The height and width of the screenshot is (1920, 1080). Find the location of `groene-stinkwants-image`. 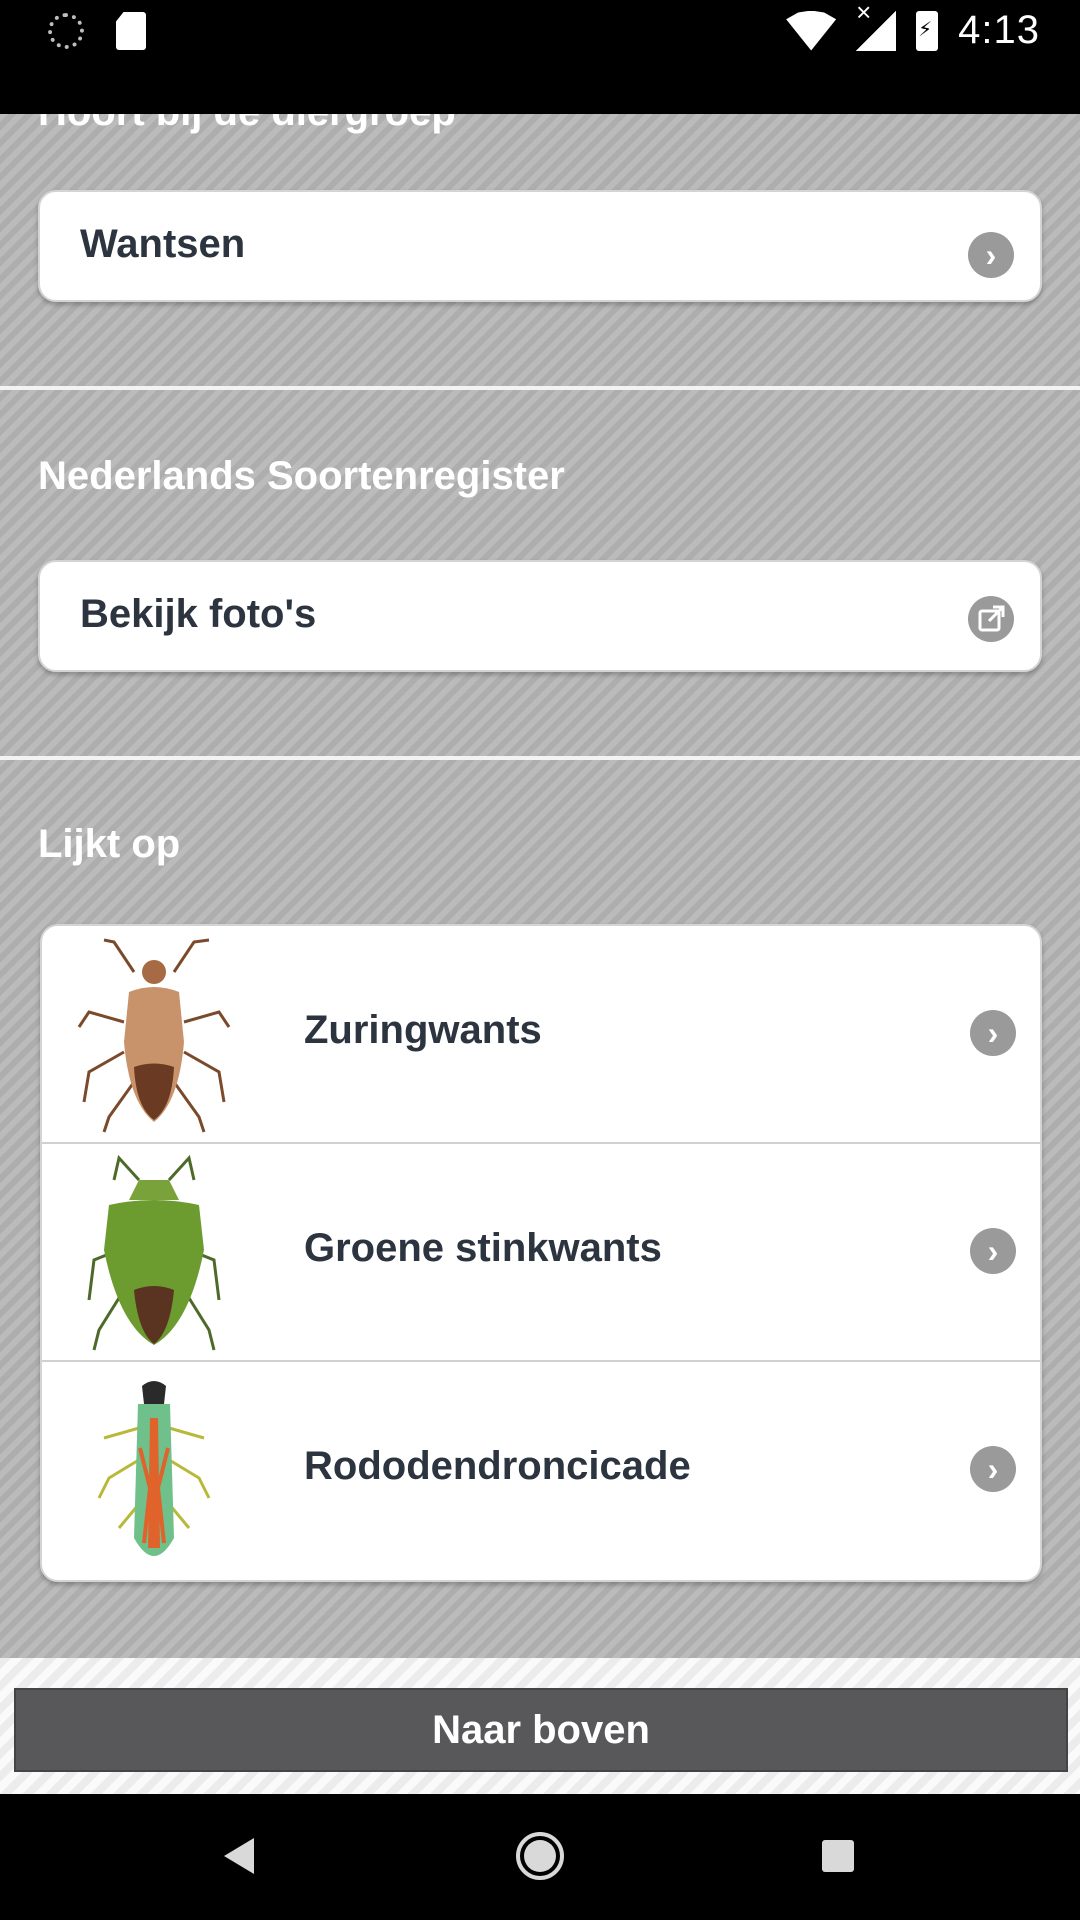

groene-stinkwants-image is located at coordinates (154, 1252).